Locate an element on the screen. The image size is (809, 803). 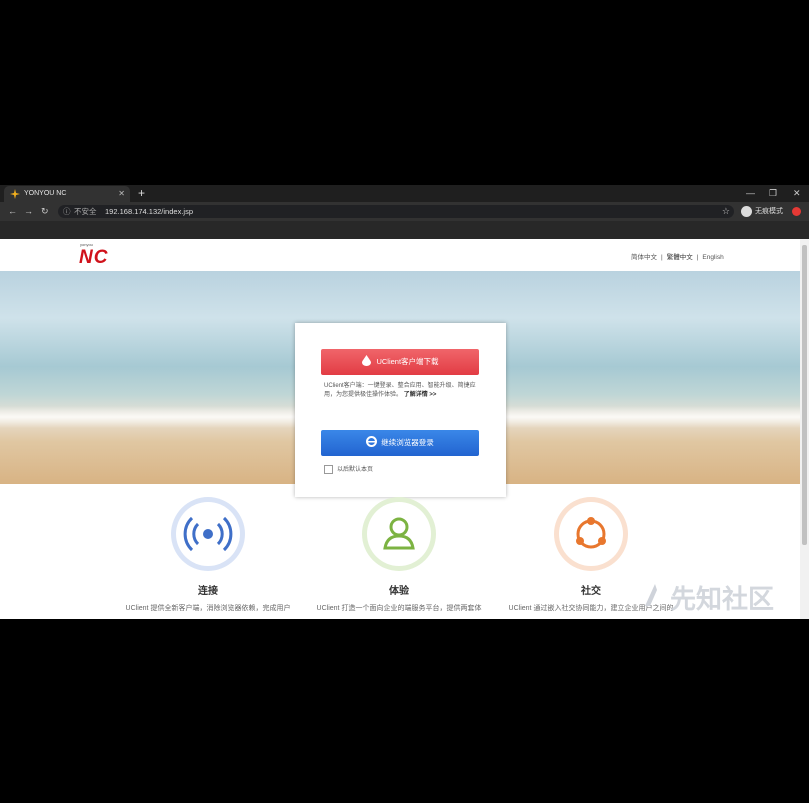
close-window-icon: ✕ is located at coordinates (797, 193).